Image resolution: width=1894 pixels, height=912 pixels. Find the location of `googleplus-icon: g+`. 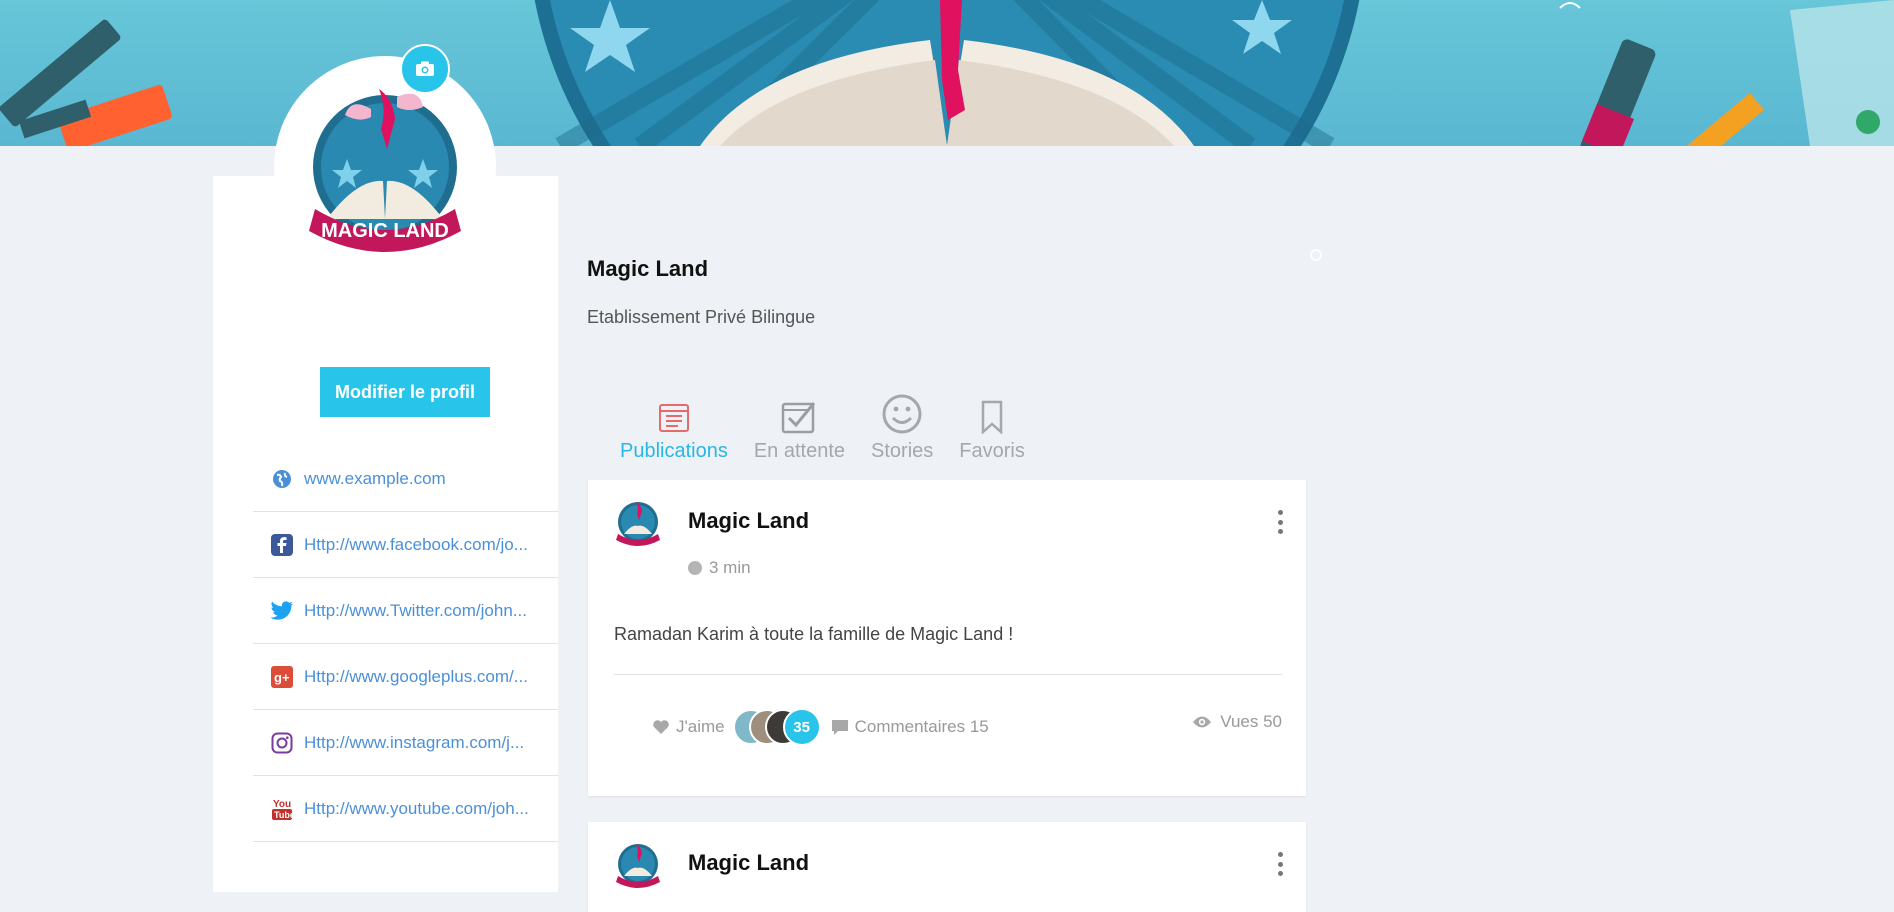

googleplus-icon: g+ is located at coordinates (282, 677).